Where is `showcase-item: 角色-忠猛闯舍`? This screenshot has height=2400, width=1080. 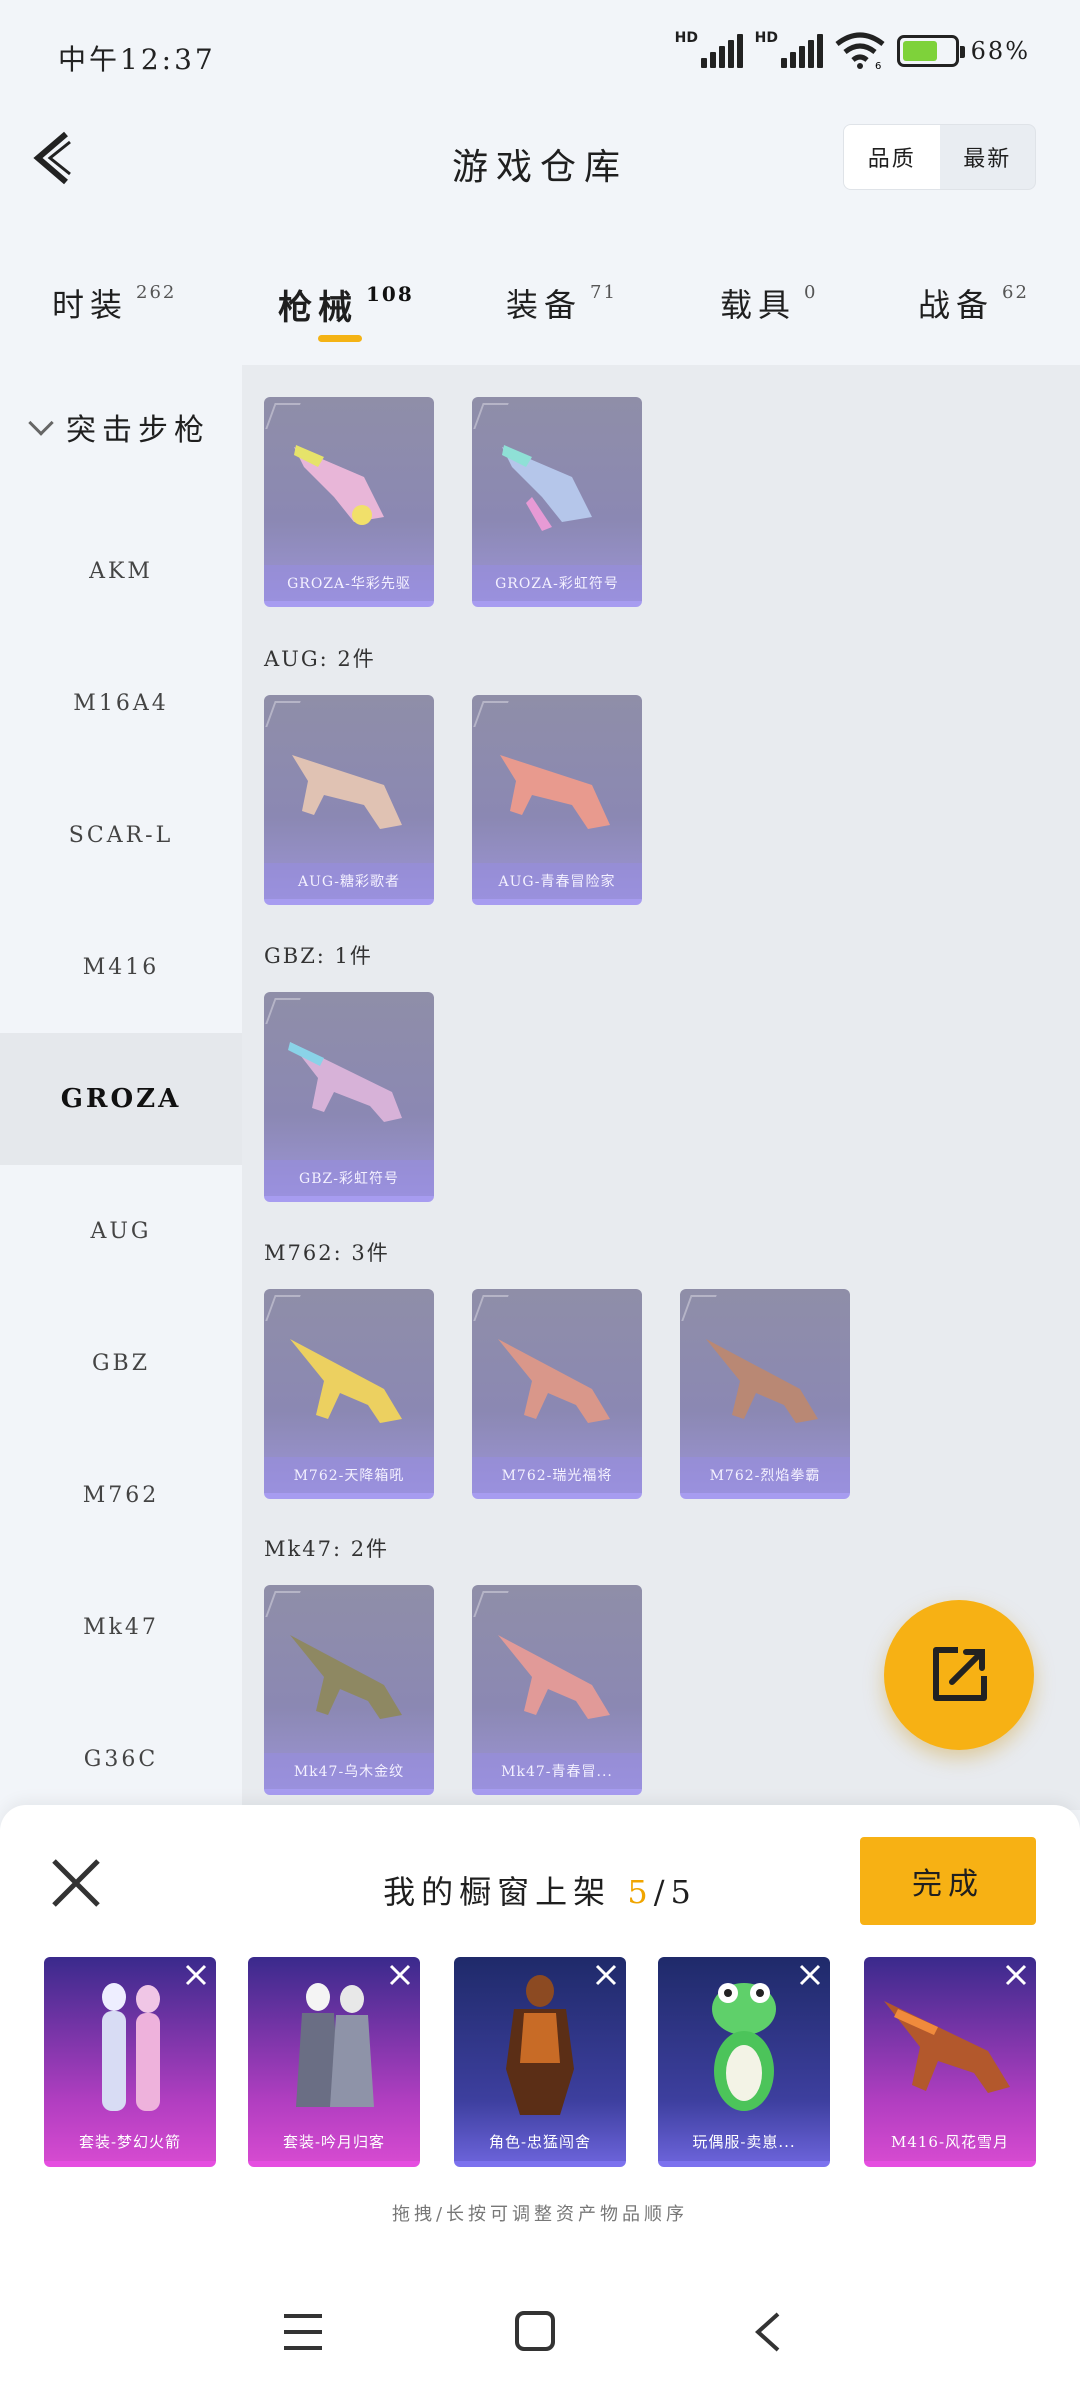
showcase-item: 角色-忠猛闯舍 is located at coordinates (540, 2062).